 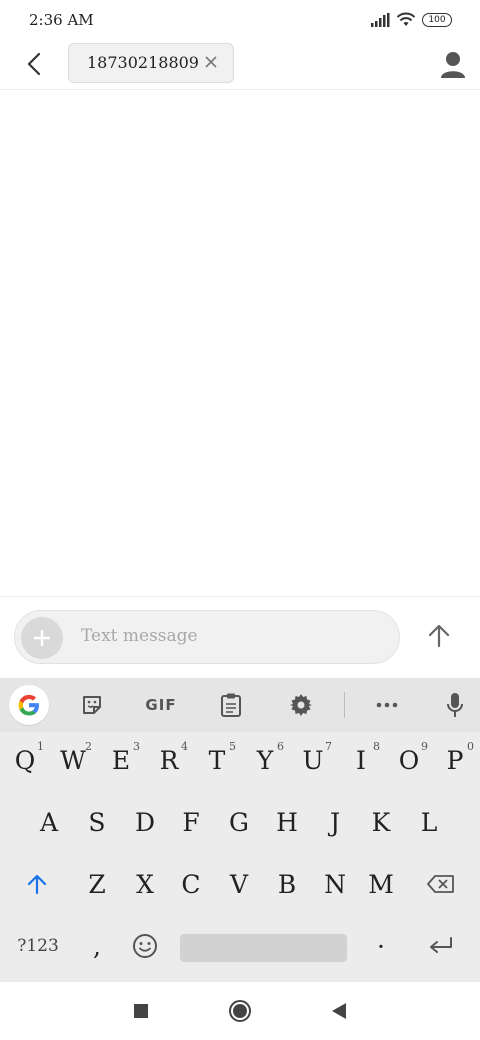 I want to click on battery-icon: 100, so click(x=437, y=19).